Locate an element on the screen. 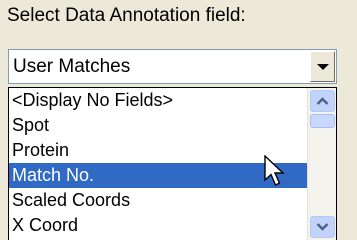 The width and height of the screenshot is (357, 240). list-item: X Coord is located at coordinates (158, 225).